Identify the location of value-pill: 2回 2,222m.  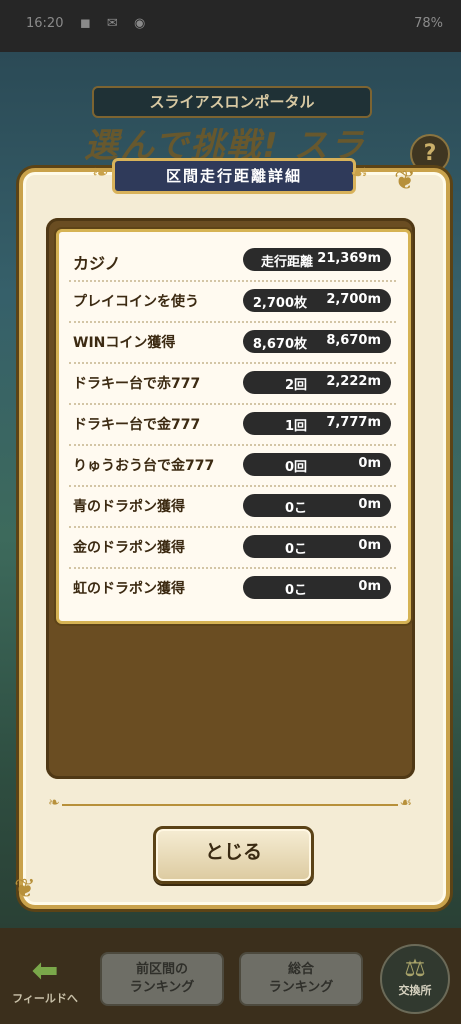
(317, 382).